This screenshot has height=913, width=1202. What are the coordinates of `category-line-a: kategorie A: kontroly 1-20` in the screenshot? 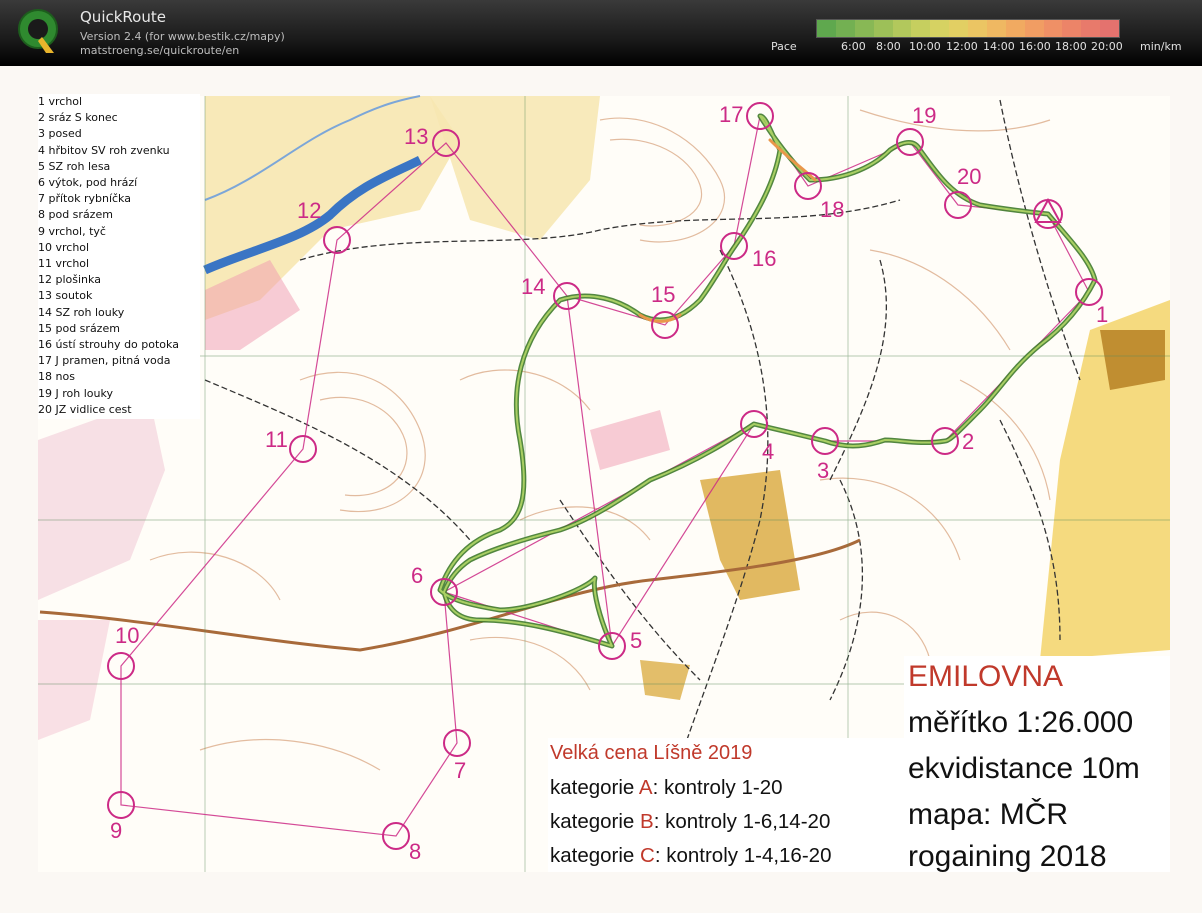 It's located at (666, 787).